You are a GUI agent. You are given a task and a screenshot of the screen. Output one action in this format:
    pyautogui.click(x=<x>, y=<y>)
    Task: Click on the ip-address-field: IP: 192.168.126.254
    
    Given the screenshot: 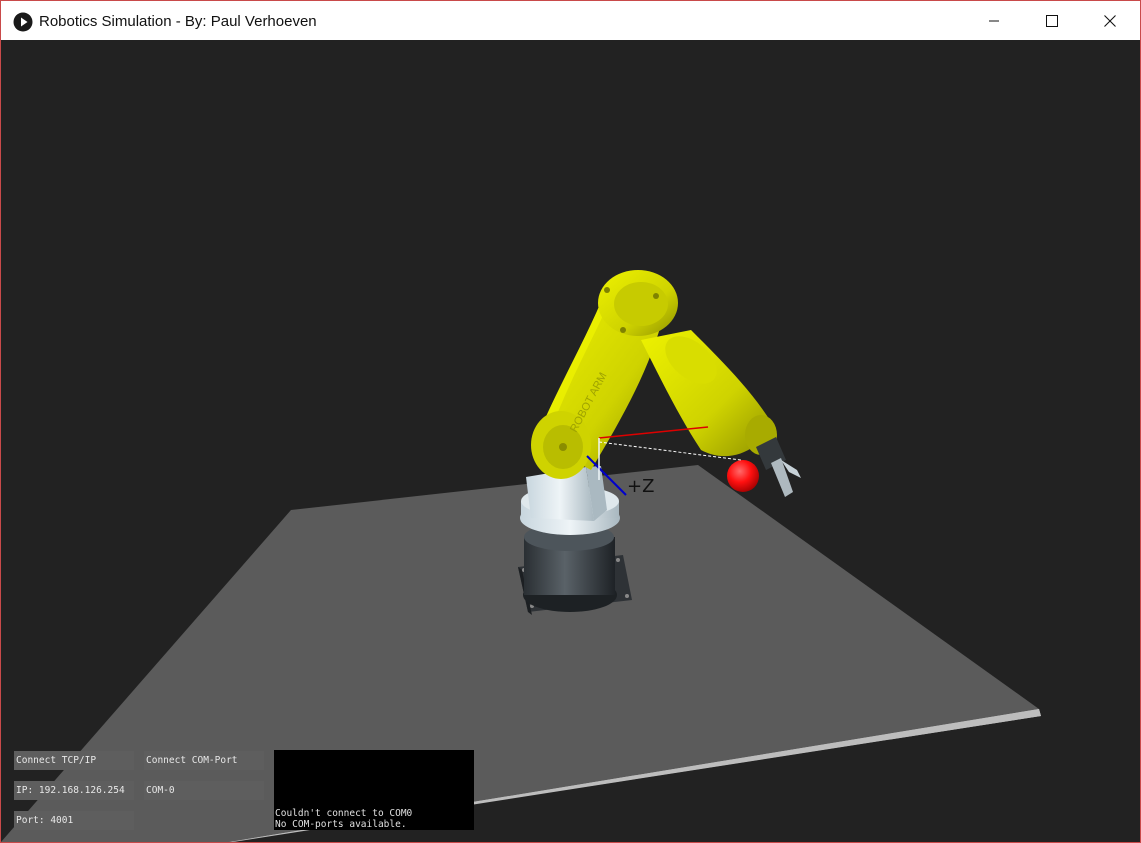 What is the action you would take?
    pyautogui.click(x=74, y=790)
    